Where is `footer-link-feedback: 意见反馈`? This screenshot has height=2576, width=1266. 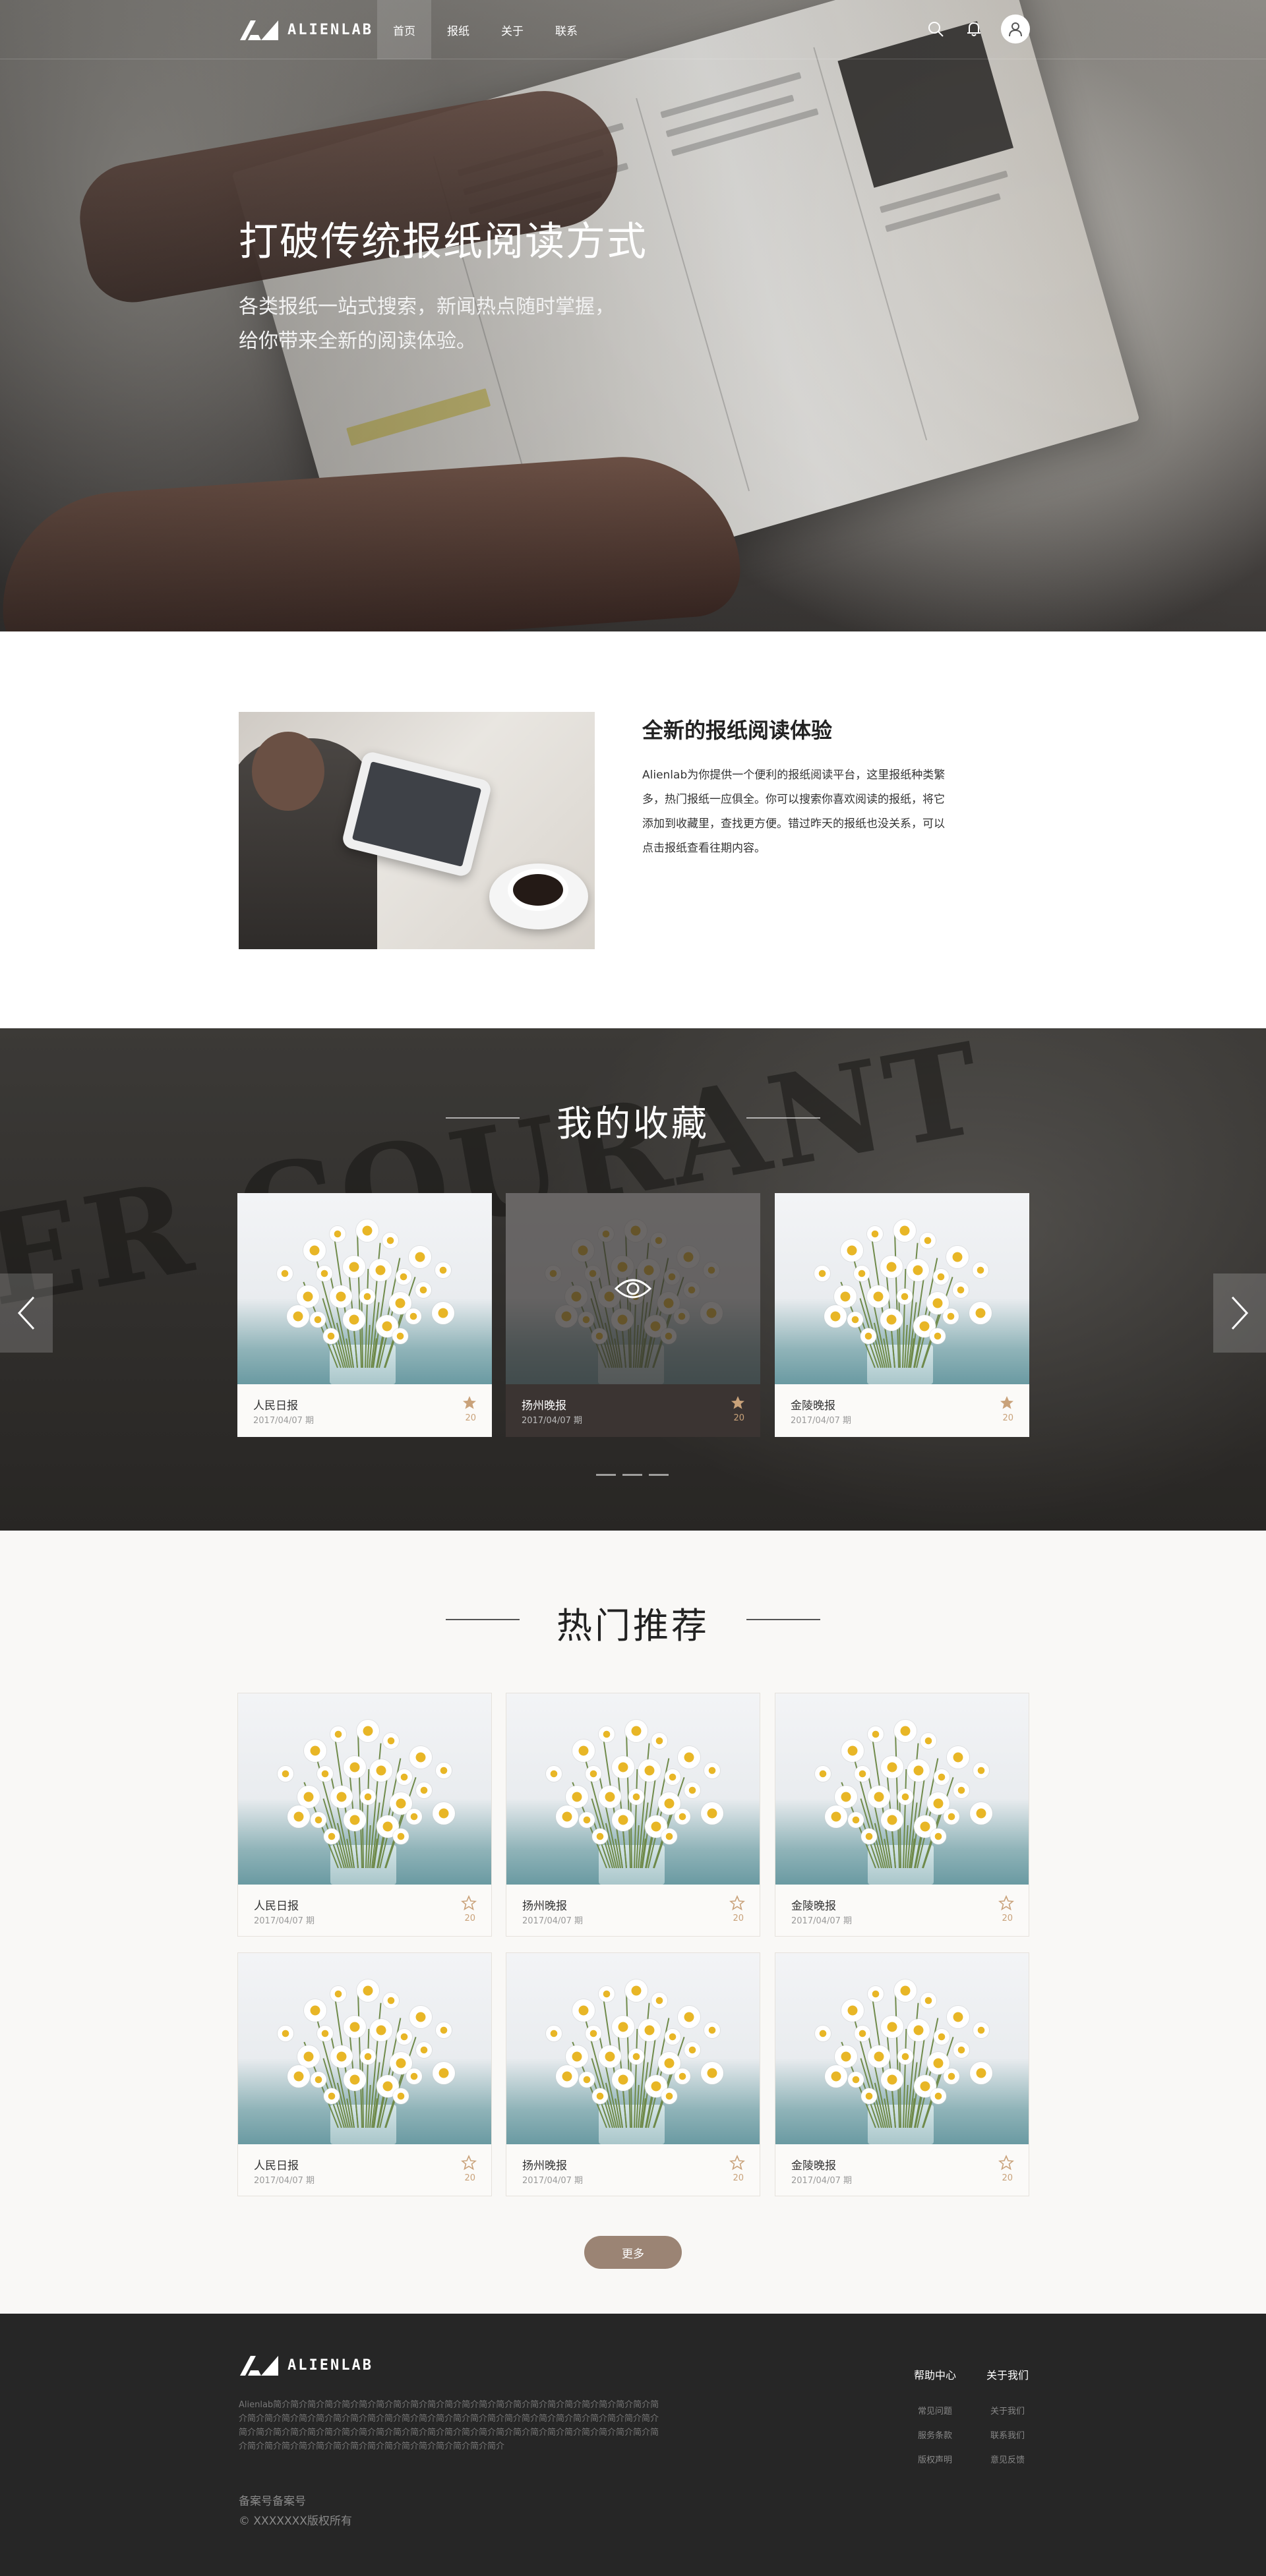 footer-link-feedback: 意见反馈 is located at coordinates (1007, 2460).